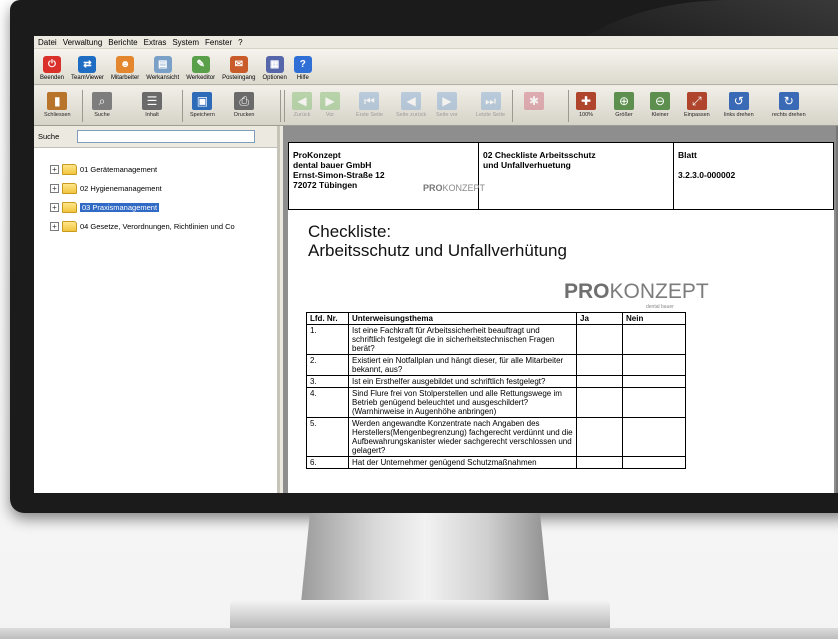 Image resolution: width=838 pixels, height=639 pixels. What do you see at coordinates (302, 115) in the screenshot?
I see `toolbar-button-label: Zurück` at bounding box center [302, 115].